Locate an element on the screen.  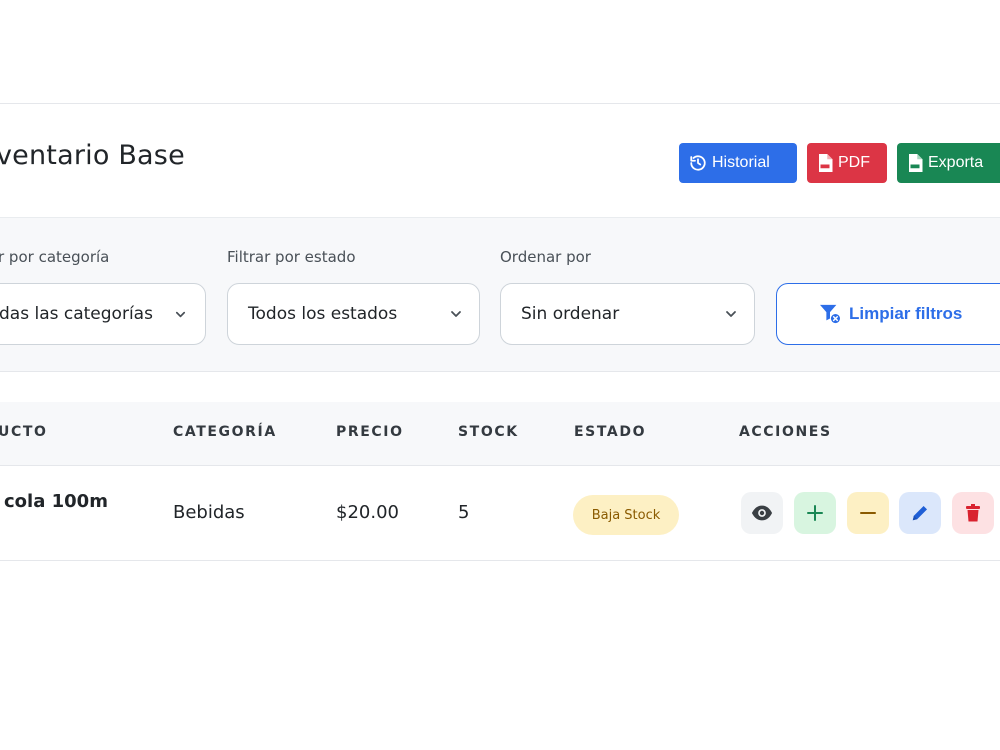
sort-select-value: Sin ordenar is located at coordinates (570, 314).